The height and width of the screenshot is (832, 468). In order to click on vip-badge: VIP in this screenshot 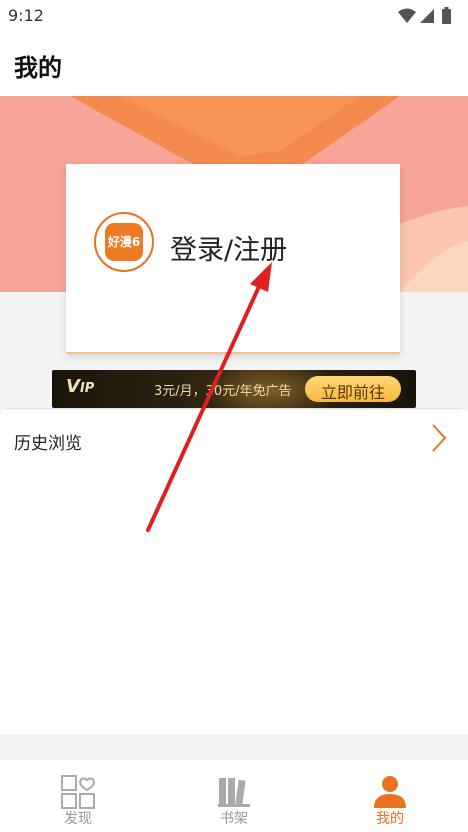, I will do `click(80, 386)`.